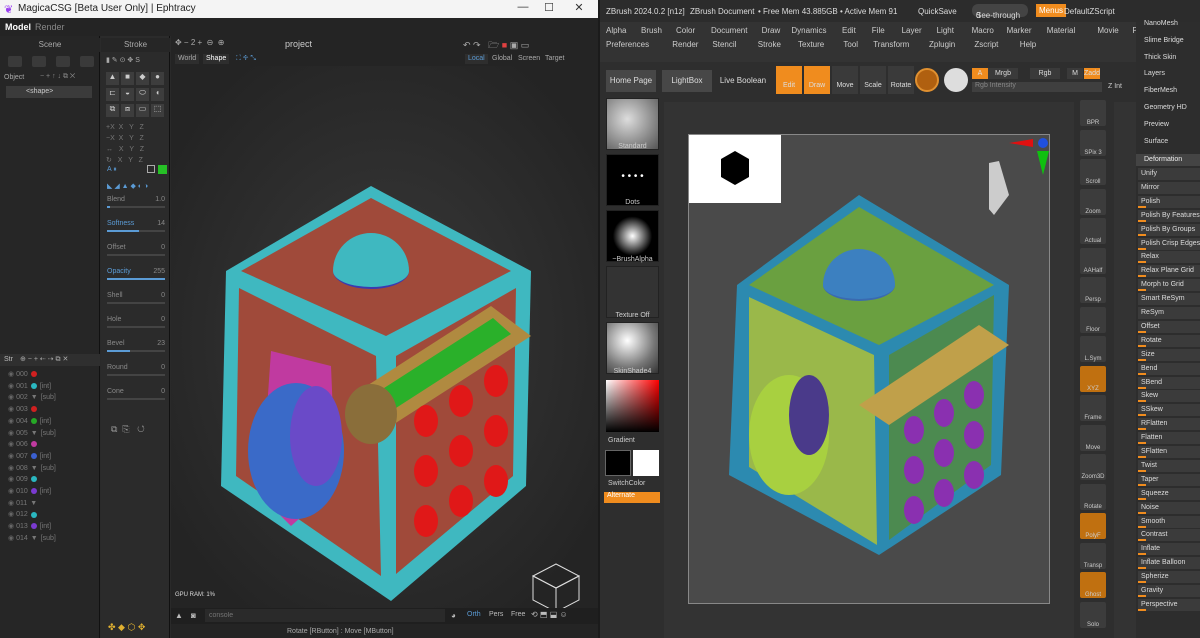 The width and height of the screenshot is (1200, 638). Describe the element at coordinates (151, 169) in the screenshot. I see `select-icon` at that location.